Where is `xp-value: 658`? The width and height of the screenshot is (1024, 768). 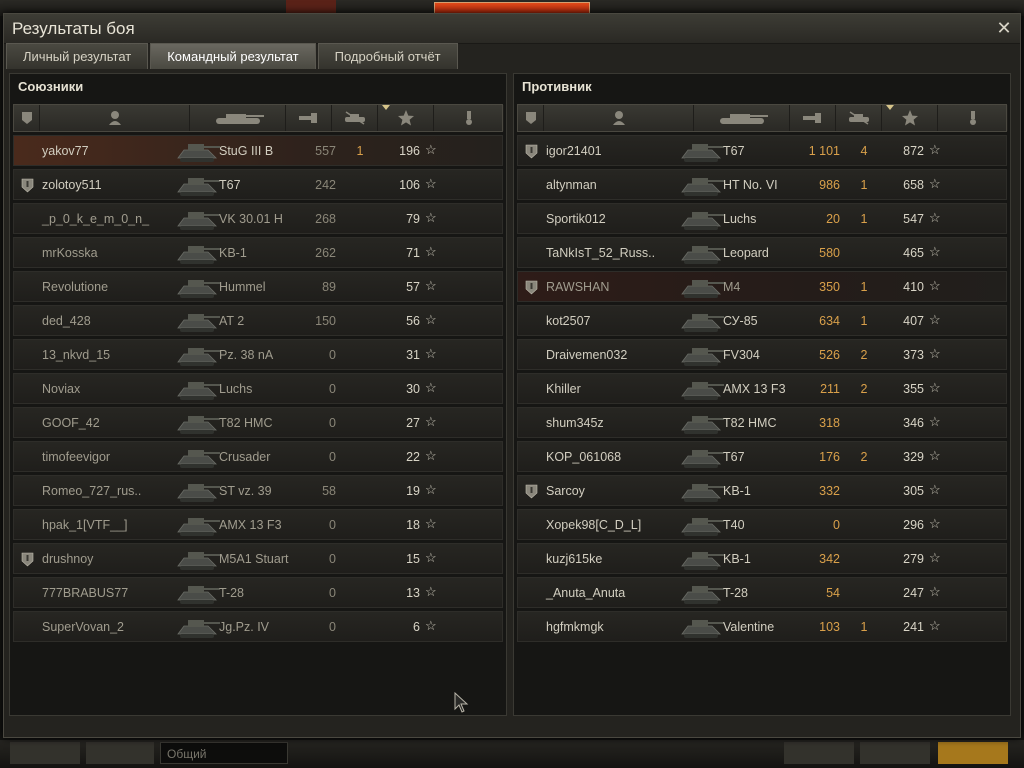 xp-value: 658 is located at coordinates (913, 185).